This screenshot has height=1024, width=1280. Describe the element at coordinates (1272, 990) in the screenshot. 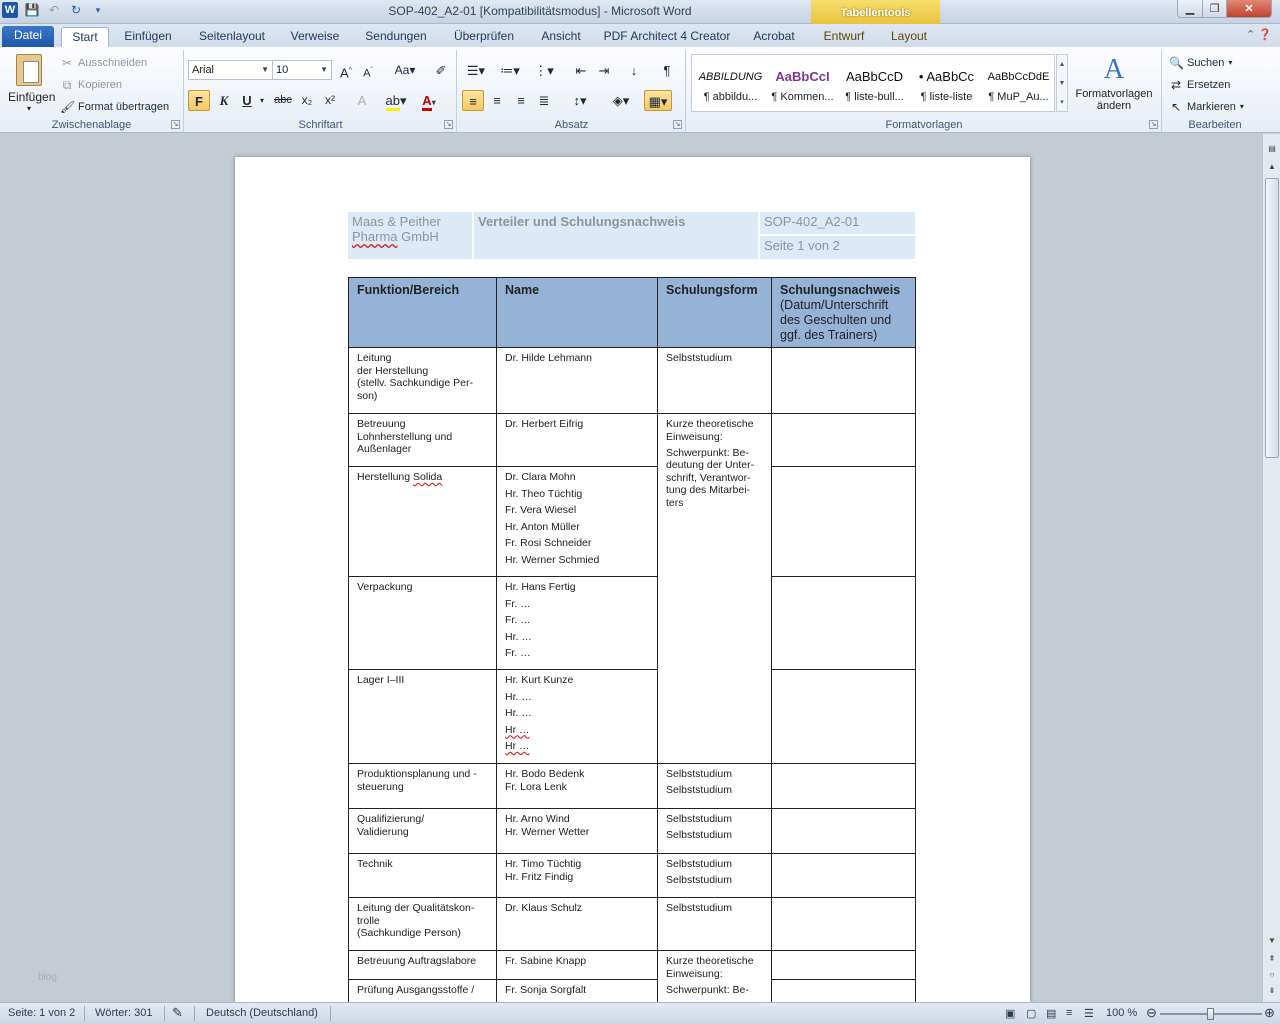

I see `next-page-icon: ⇟` at that location.